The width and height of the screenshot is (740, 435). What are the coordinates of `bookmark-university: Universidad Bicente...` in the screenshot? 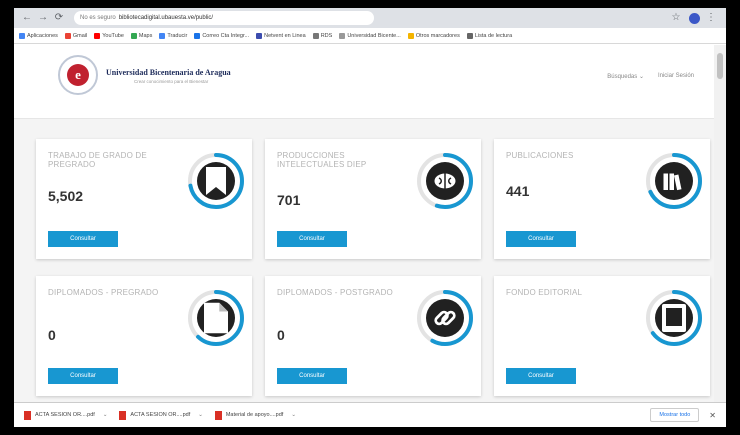 It's located at (370, 35).